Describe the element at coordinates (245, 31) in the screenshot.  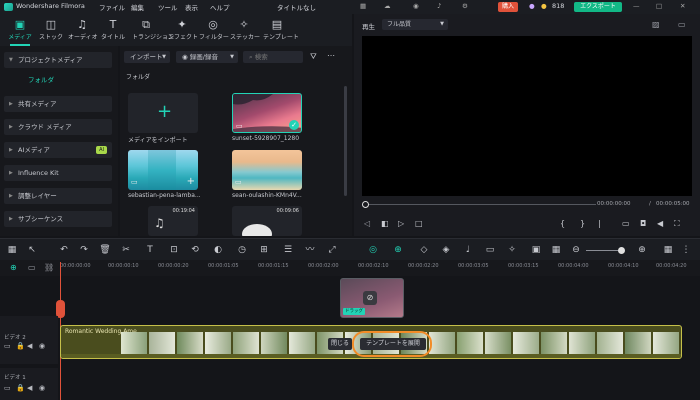
I see `tab-sticker: ✧ ステッカー` at that location.